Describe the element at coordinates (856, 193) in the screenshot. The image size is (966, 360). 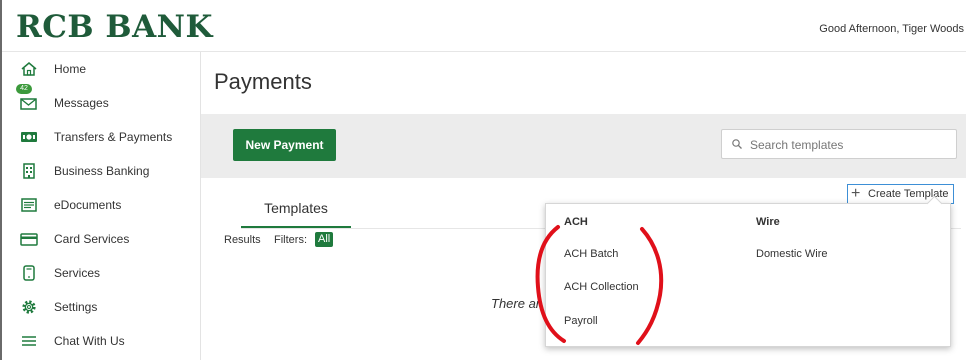
I see `plus-icon: +` at that location.